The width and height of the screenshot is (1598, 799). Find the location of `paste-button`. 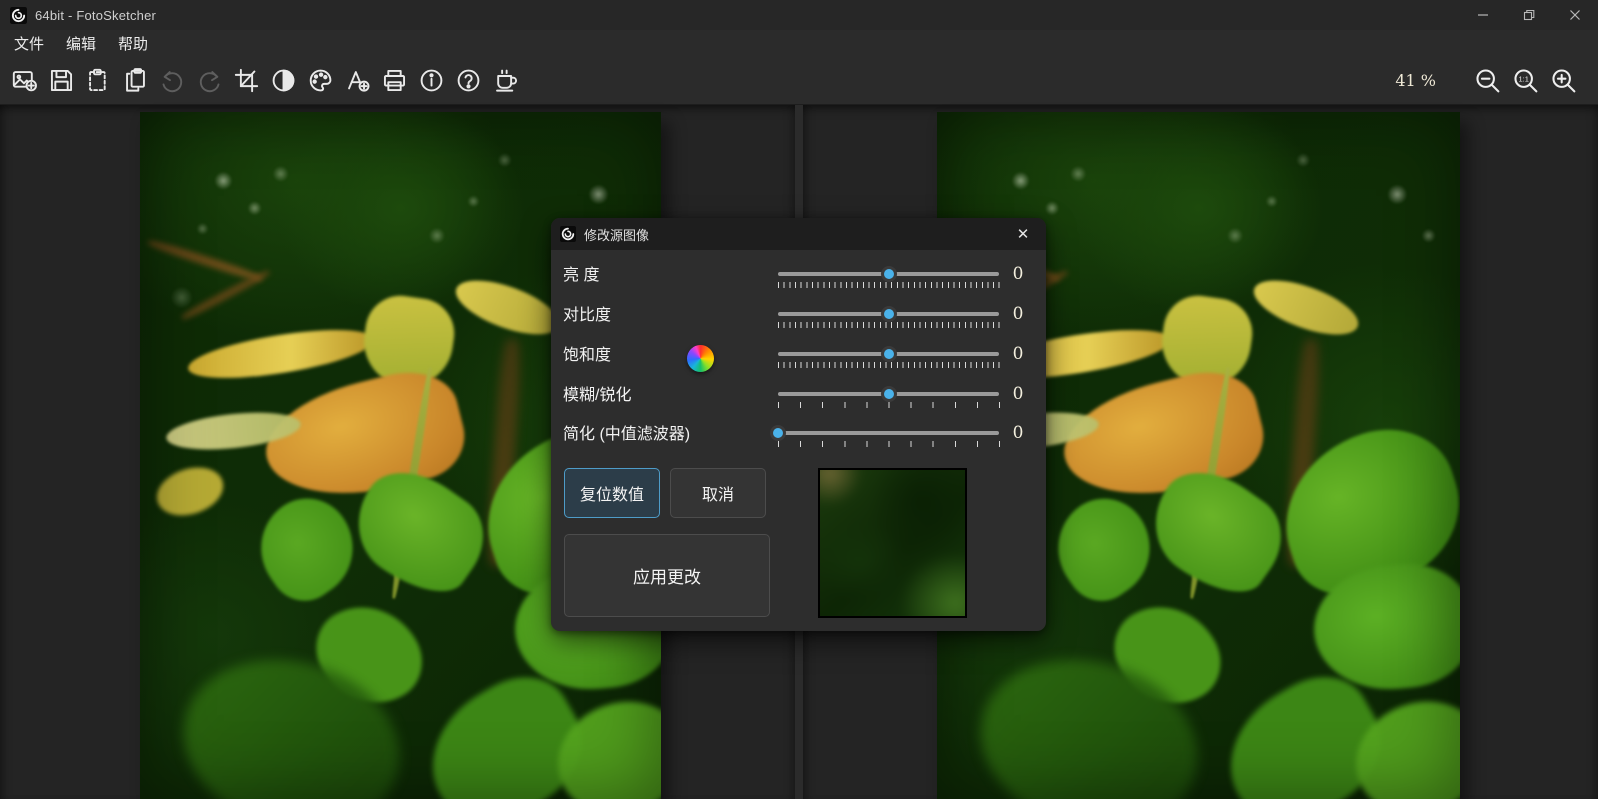

paste-button is located at coordinates (135, 81).